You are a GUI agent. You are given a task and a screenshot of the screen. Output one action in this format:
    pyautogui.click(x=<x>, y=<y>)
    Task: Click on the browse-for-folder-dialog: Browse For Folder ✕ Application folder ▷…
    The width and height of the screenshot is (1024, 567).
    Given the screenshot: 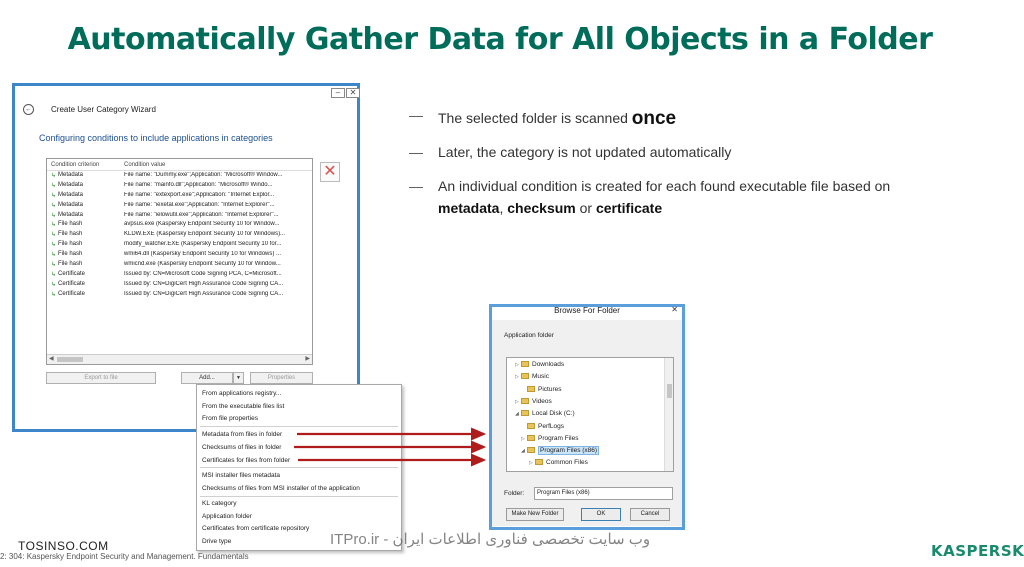 What is the action you would take?
    pyautogui.click(x=587, y=417)
    